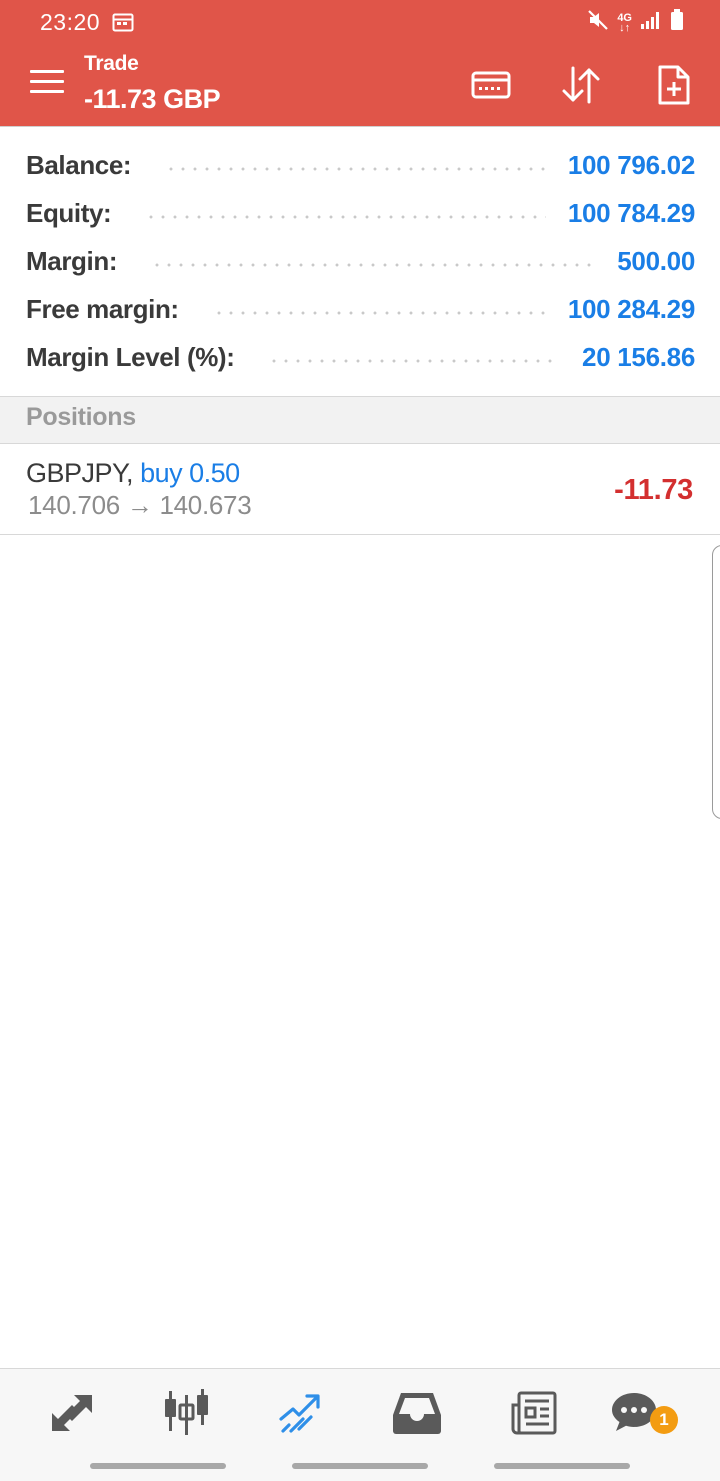 Image resolution: width=720 pixels, height=1481 pixels. What do you see at coordinates (360, 309) in the screenshot?
I see `free-margin-row: Free margin: 100 284.29` at bounding box center [360, 309].